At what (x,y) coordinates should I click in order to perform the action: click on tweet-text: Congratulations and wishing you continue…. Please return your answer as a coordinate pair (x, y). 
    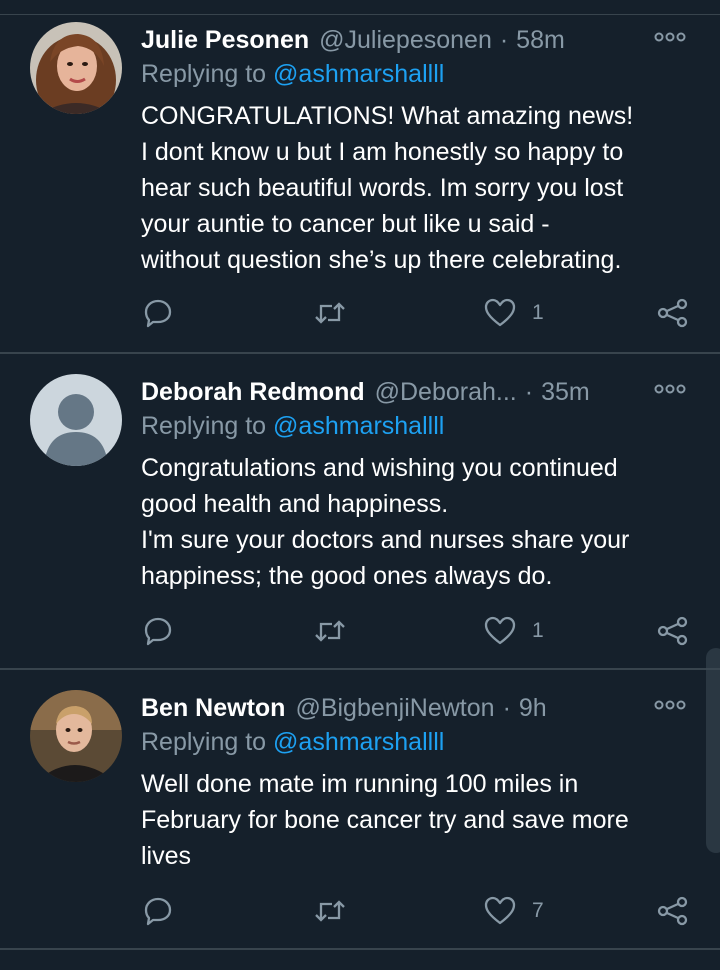
    Looking at the image, I should click on (421, 522).